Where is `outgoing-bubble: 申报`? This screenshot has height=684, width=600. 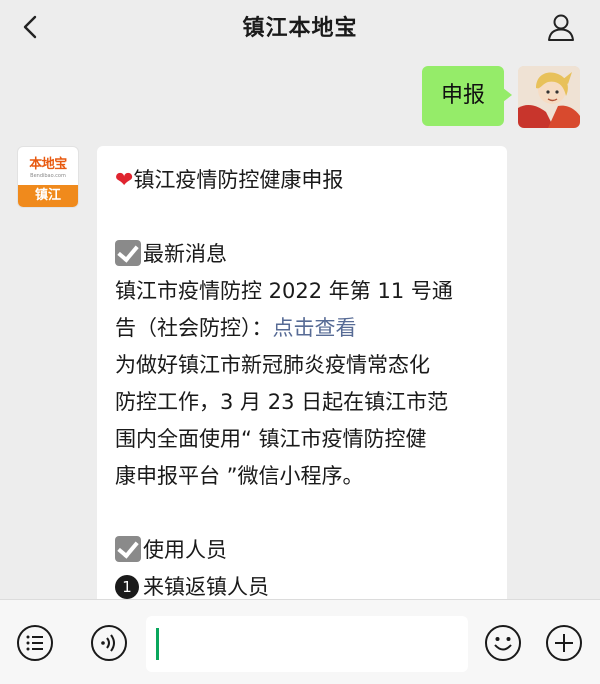
outgoing-bubble: 申报 is located at coordinates (467, 96).